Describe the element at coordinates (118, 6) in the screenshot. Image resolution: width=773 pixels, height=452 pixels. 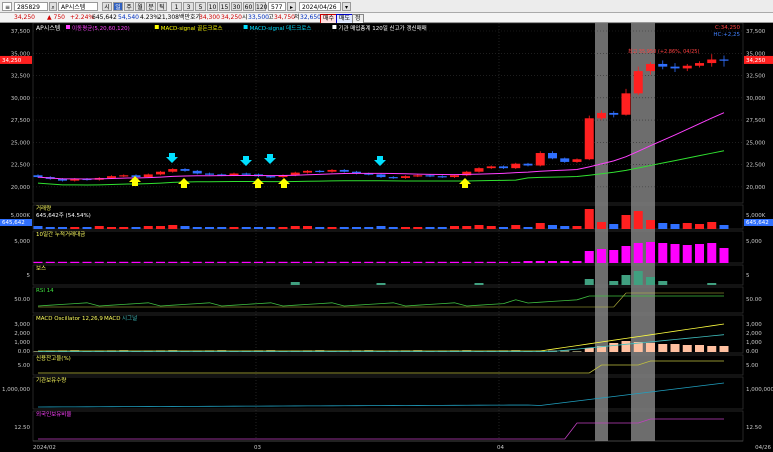
I see `period-button: 일` at that location.